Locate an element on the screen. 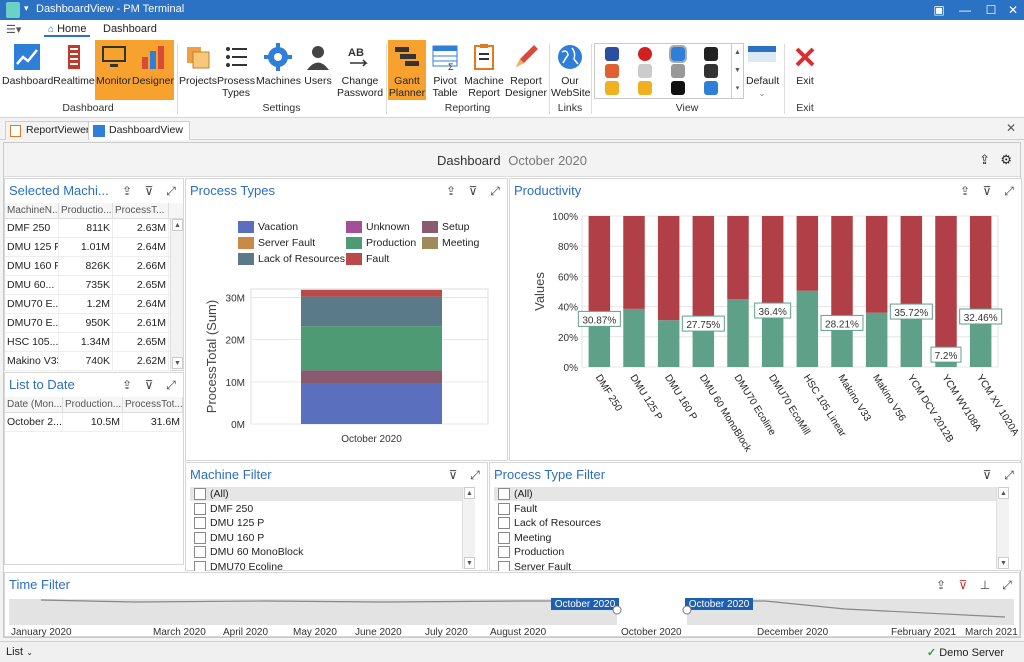  process-types-button: Prosess Types is located at coordinates (236, 70).